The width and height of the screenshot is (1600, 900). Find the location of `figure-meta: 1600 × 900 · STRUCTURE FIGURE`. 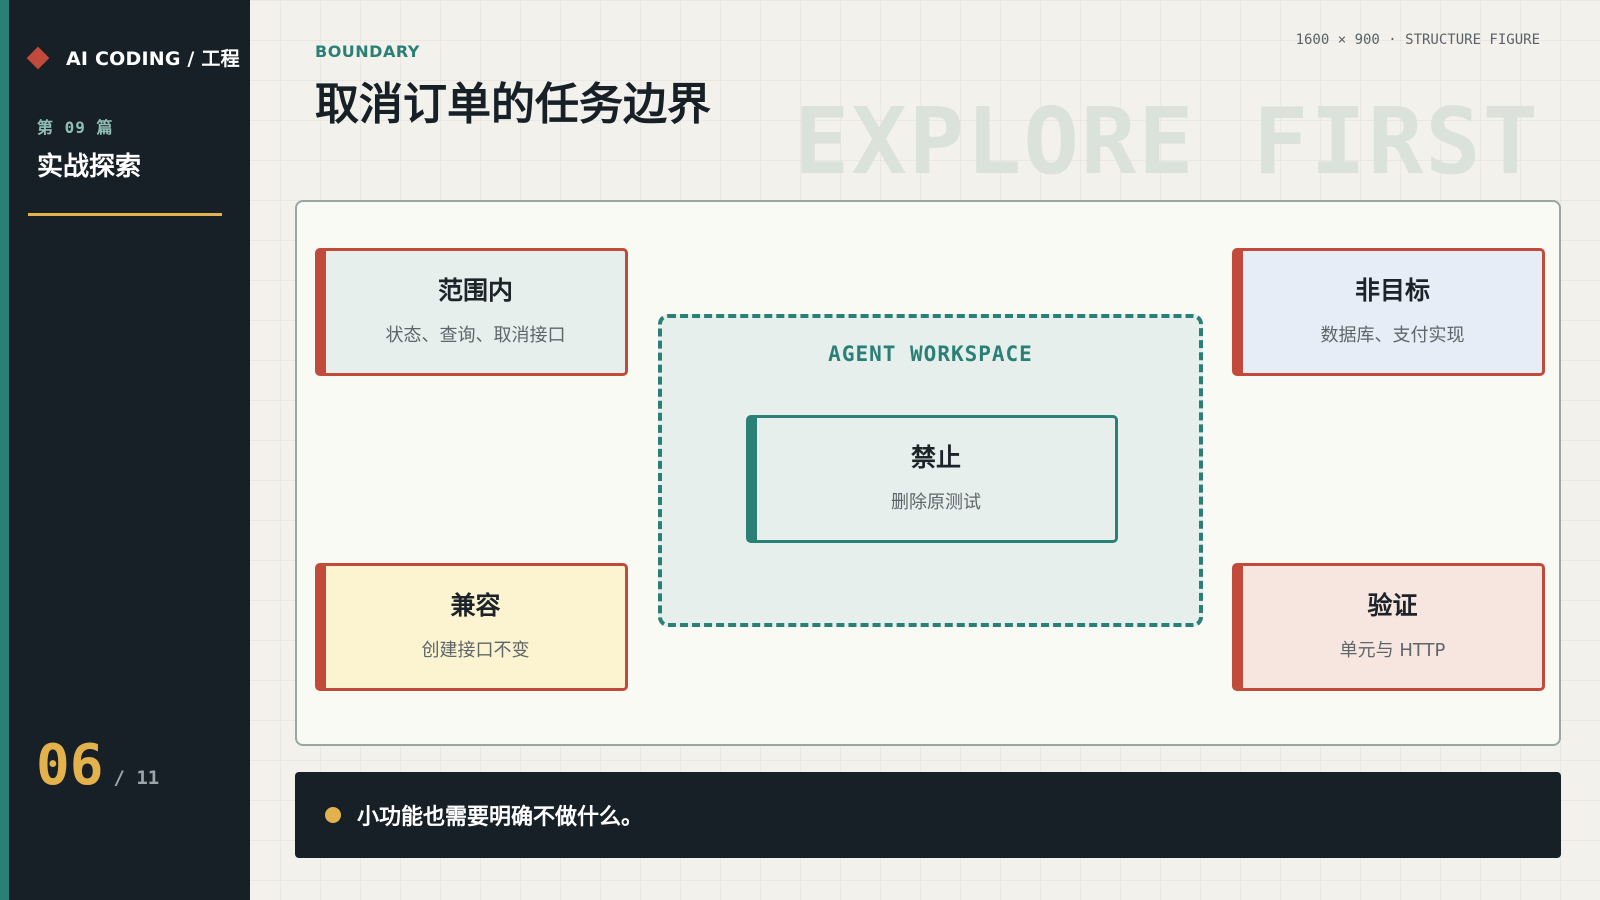

figure-meta: 1600 × 900 · STRUCTURE FIGURE is located at coordinates (1417, 40).